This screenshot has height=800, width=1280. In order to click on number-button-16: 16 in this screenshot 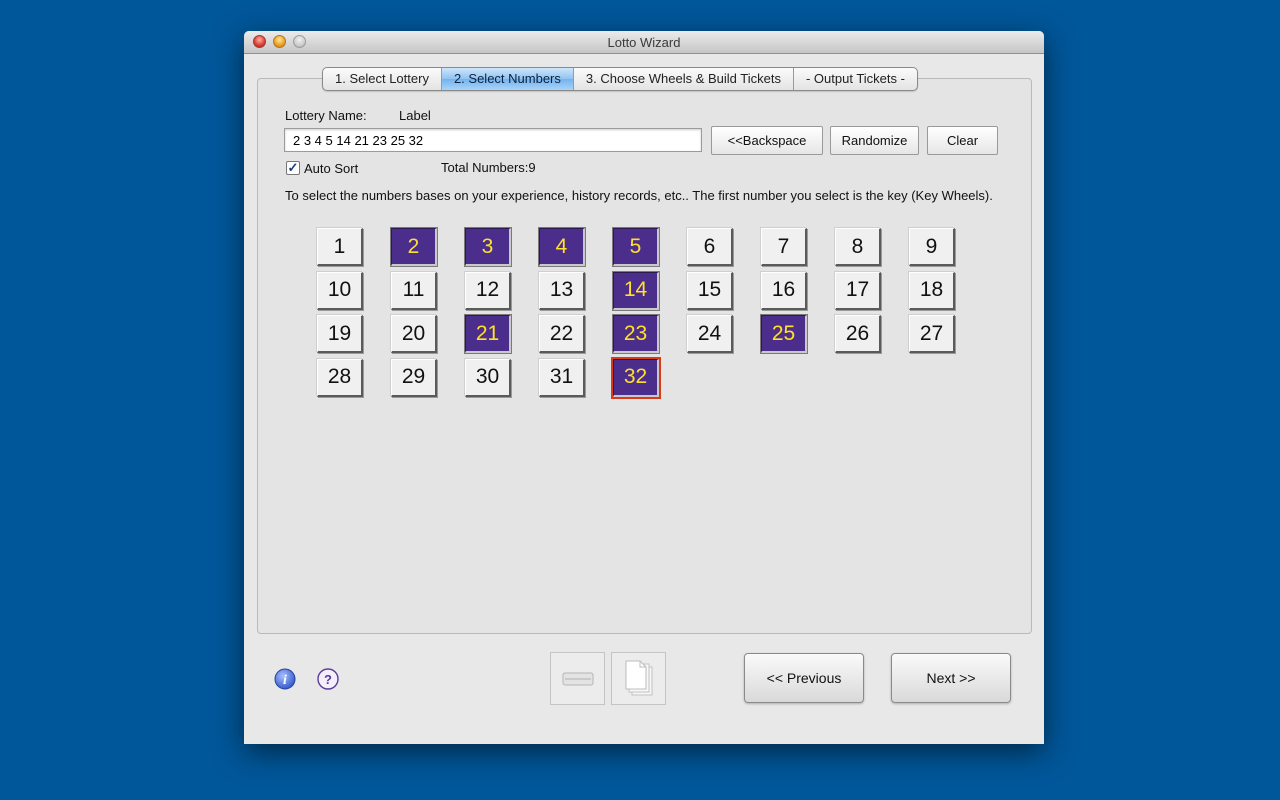, I will do `click(784, 290)`.